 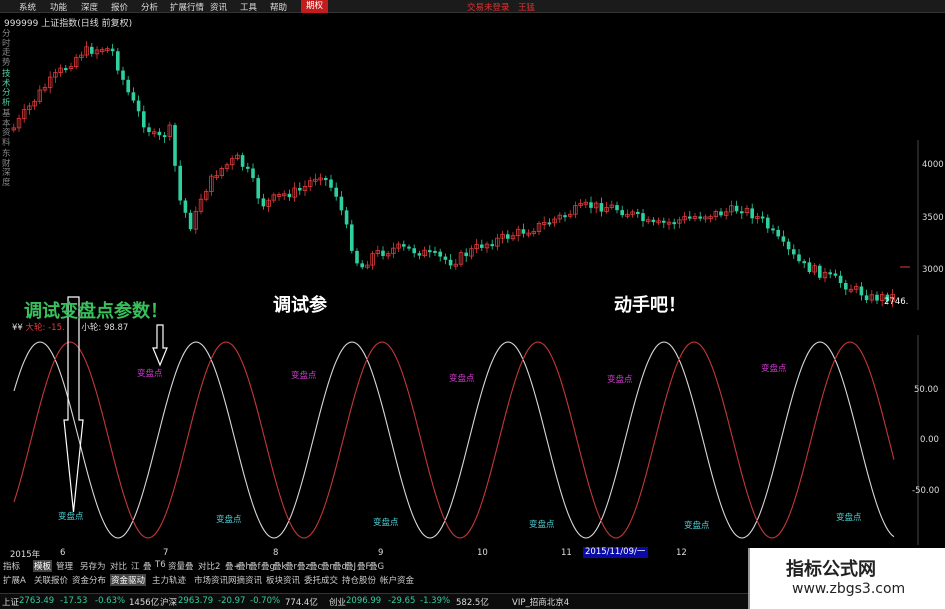 I want to click on extension-tab: 资金驱动, so click(x=128, y=580).